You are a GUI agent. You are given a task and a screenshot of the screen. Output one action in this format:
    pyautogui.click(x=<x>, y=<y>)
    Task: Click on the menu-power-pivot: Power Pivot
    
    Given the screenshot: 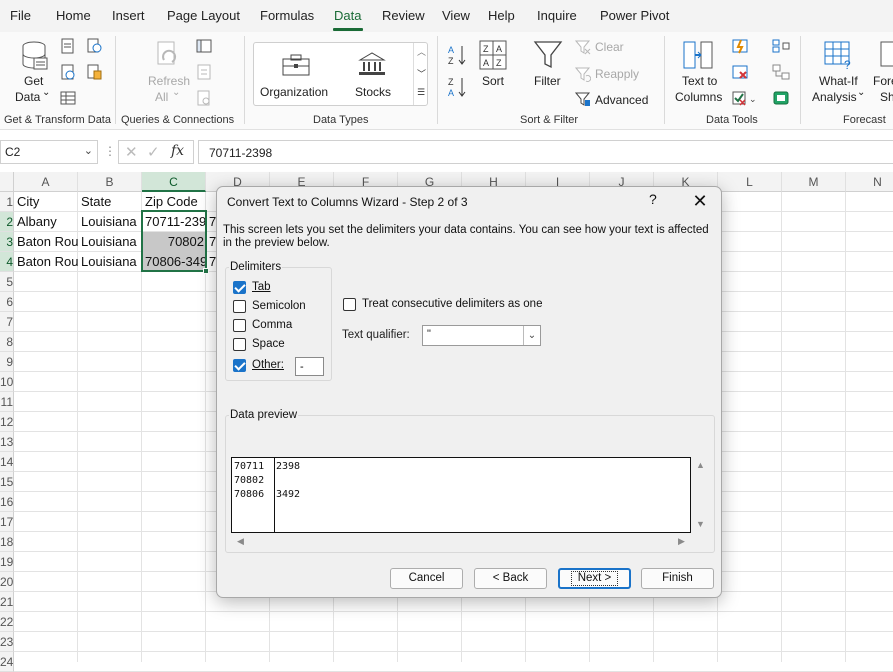 What is the action you would take?
    pyautogui.click(x=634, y=15)
    